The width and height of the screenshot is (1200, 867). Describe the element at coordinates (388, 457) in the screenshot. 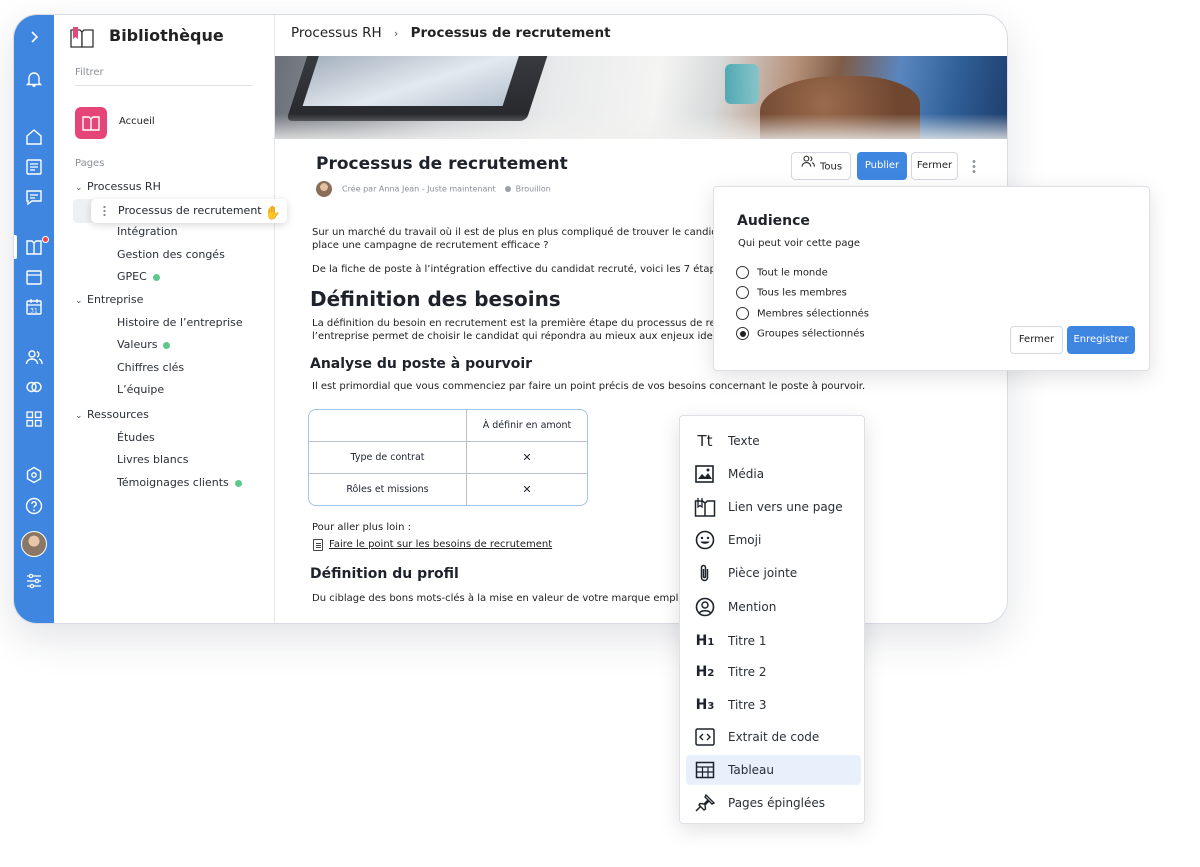

I see `table-cell: Type de contrat` at that location.